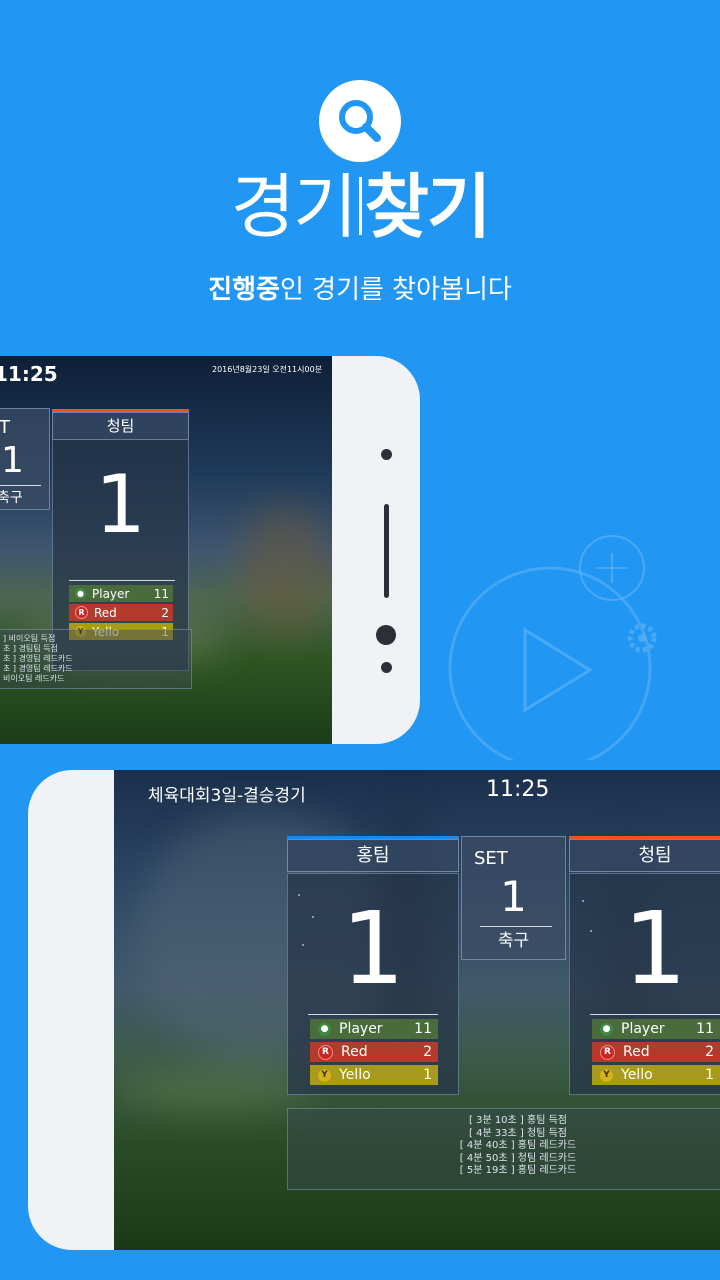  I want to click on speaker-slot, so click(386, 551).